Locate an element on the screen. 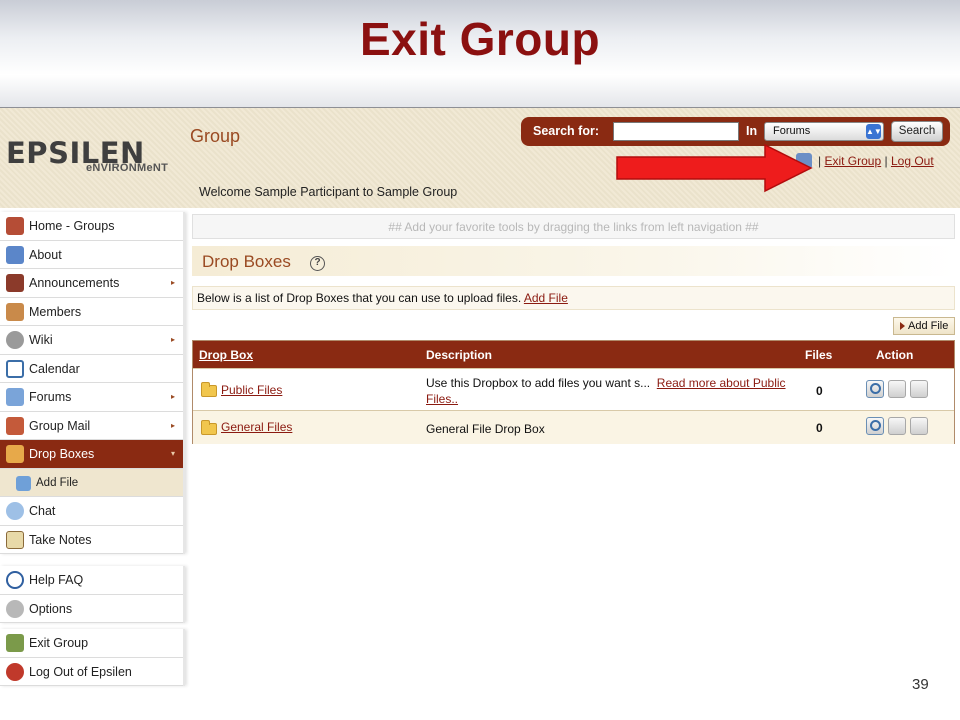  sidebar-item-chat: Chat is located at coordinates (91, 511).